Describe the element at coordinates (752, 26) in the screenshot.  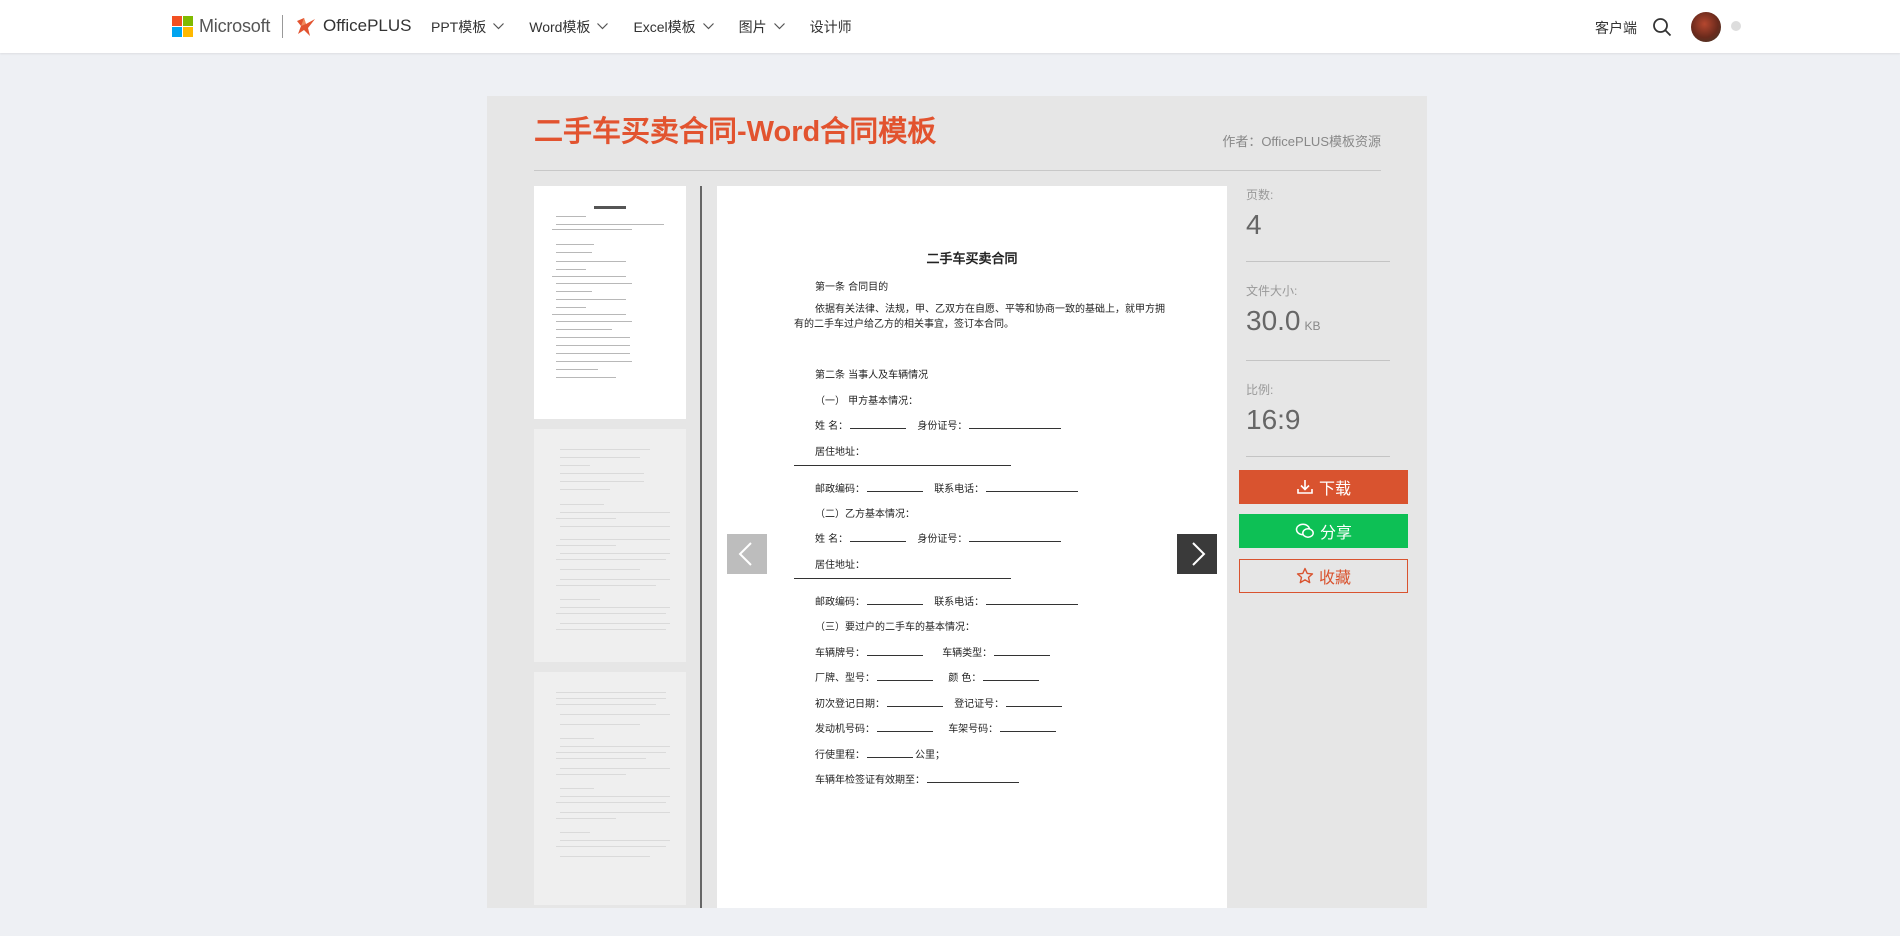
I see `nav-item-label: 图片` at that location.